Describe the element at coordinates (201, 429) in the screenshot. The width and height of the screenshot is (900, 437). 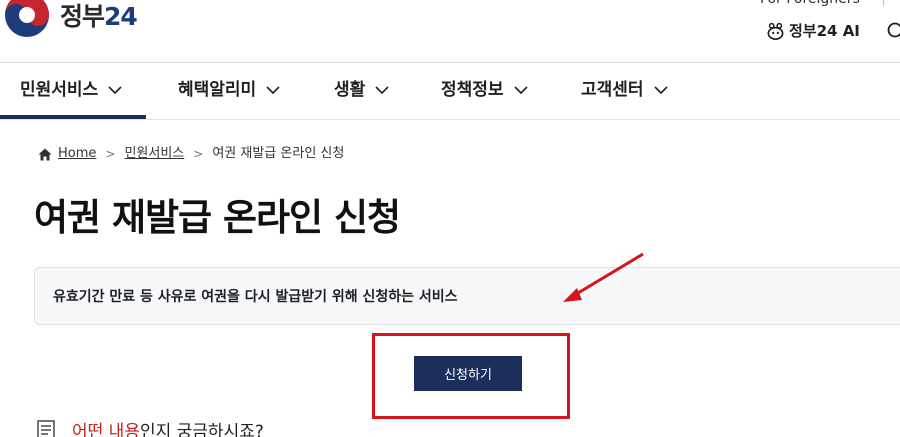
I see `faq-title-rest: 인지 궁금하시죠?` at that location.